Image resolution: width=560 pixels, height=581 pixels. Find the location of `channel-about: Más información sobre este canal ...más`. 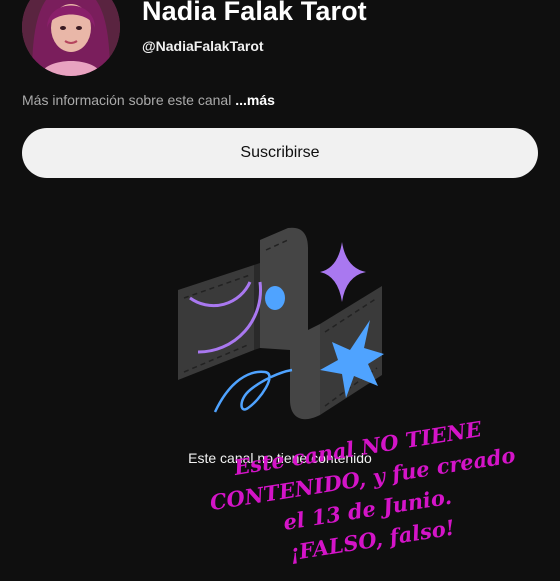

channel-about: Más información sobre este canal ...más is located at coordinates (148, 100).